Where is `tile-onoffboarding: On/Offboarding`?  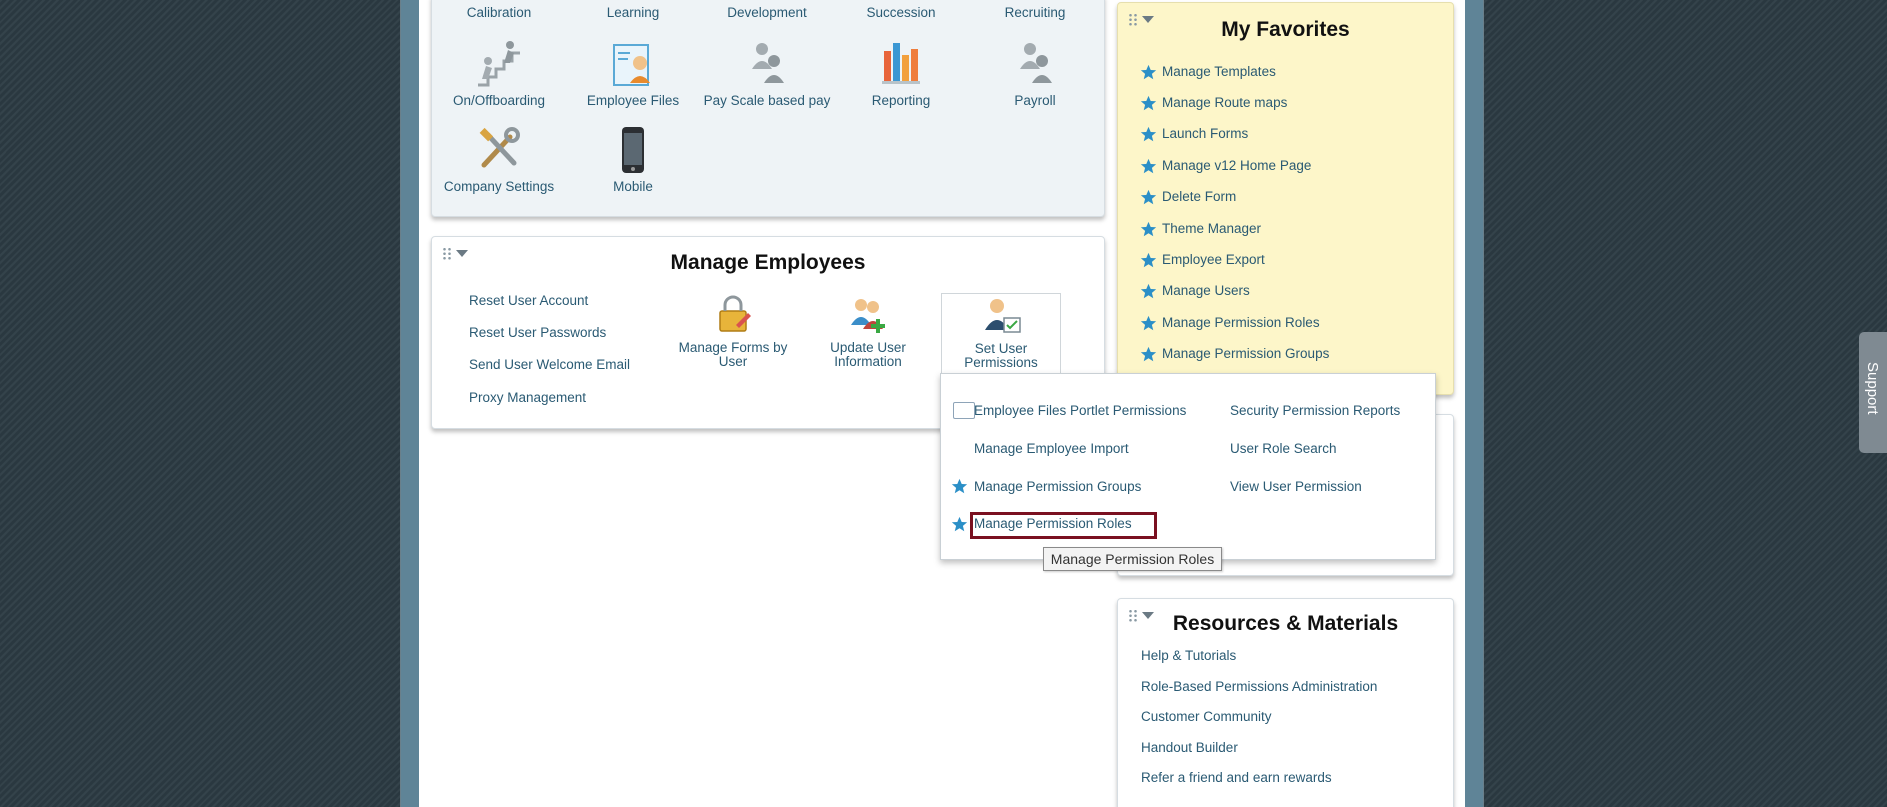
tile-onoffboarding: On/Offboarding is located at coordinates (499, 73).